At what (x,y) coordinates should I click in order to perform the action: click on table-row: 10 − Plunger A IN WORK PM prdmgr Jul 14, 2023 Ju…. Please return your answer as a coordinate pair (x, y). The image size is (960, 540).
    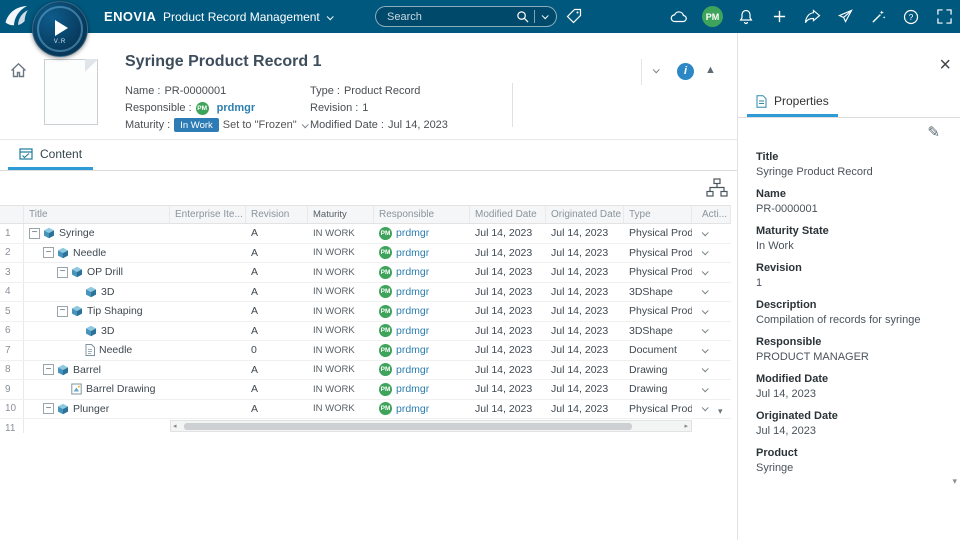
    Looking at the image, I should click on (365, 409).